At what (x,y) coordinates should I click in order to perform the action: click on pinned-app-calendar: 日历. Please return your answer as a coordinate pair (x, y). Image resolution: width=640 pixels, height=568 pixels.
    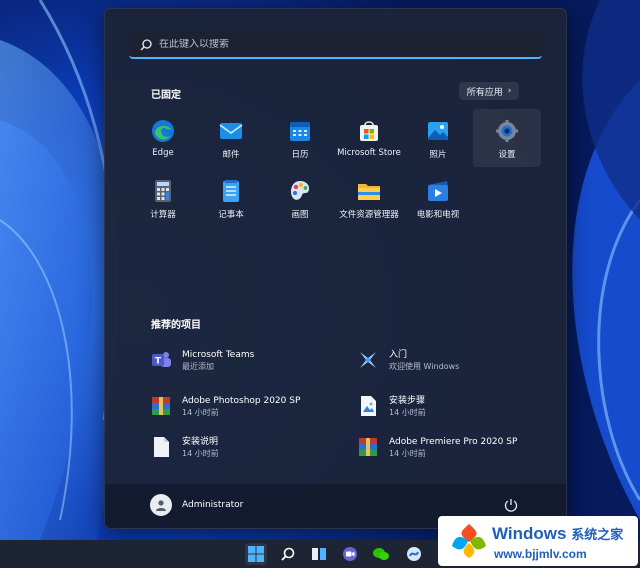
    Looking at the image, I should click on (300, 138).